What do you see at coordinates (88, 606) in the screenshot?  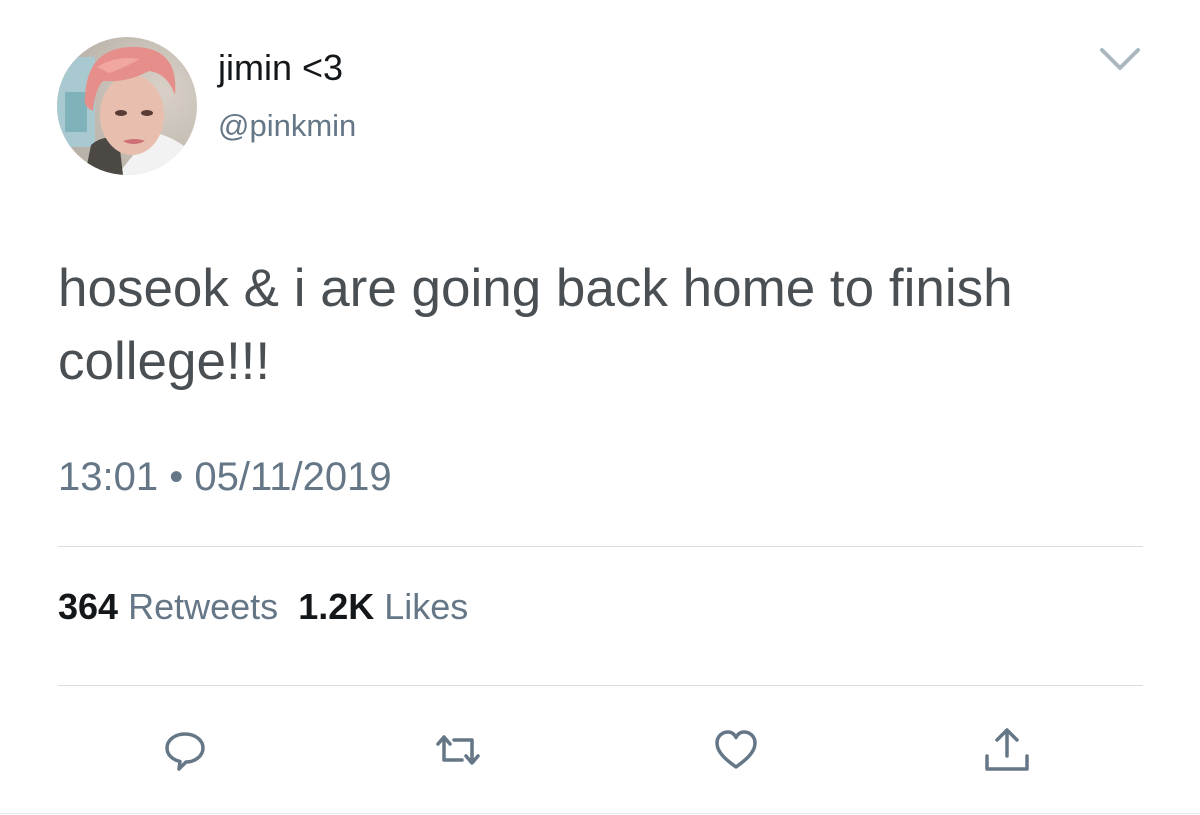 I see `retweets-count: 364` at bounding box center [88, 606].